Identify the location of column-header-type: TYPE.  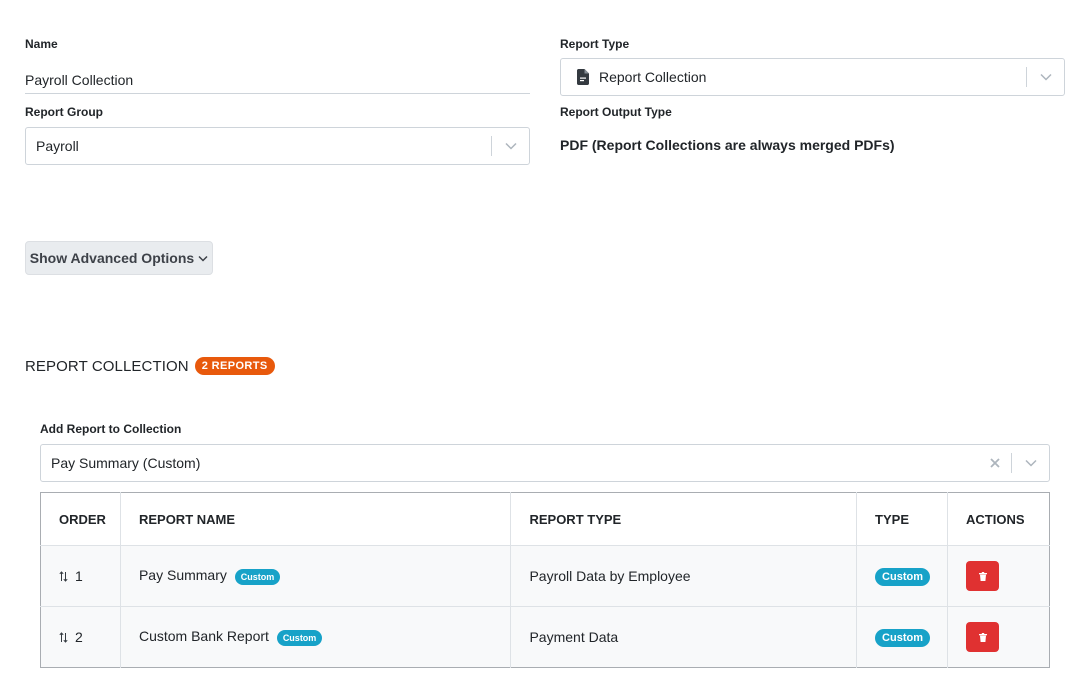
(902, 519).